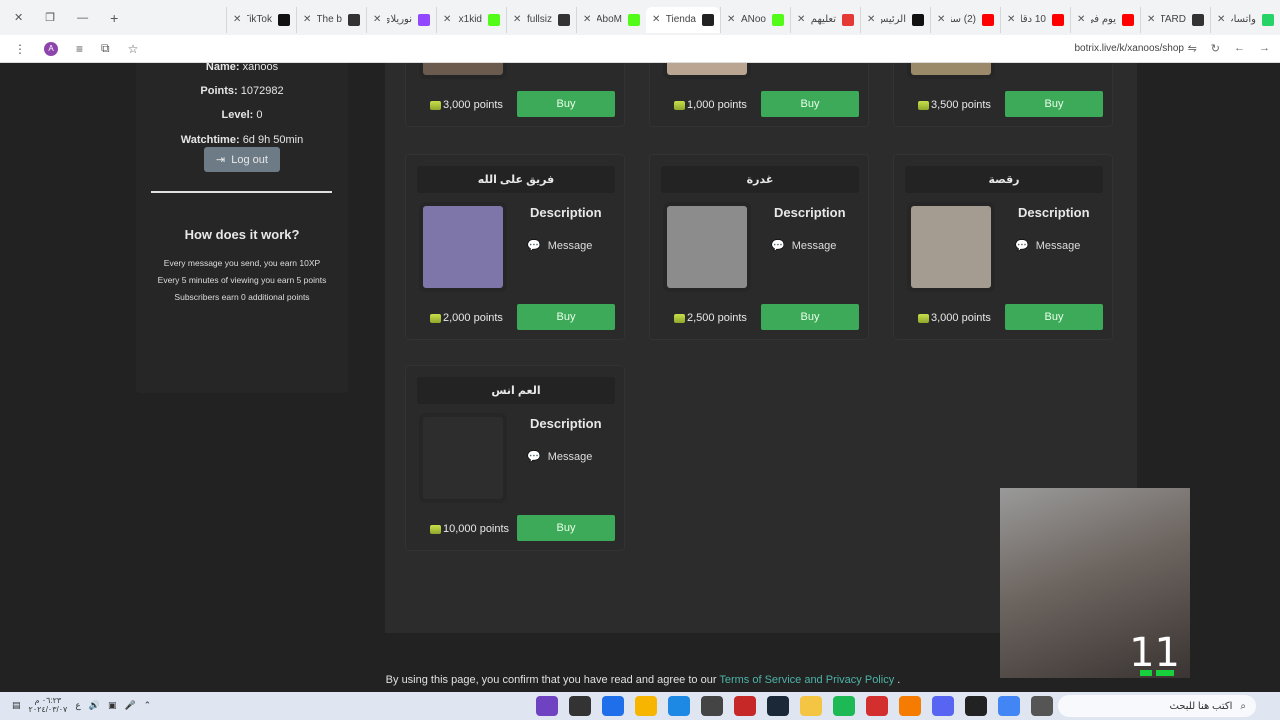  I want to click on terms-link: Terms of Service and Privacy Policy, so click(806, 680).